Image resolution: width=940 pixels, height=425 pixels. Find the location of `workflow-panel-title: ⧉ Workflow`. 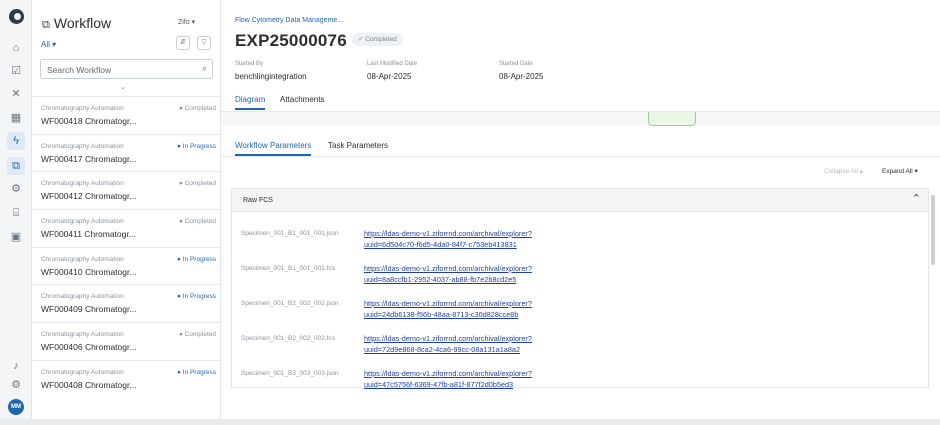

workflow-panel-title: ⧉ Workflow is located at coordinates (76, 23).